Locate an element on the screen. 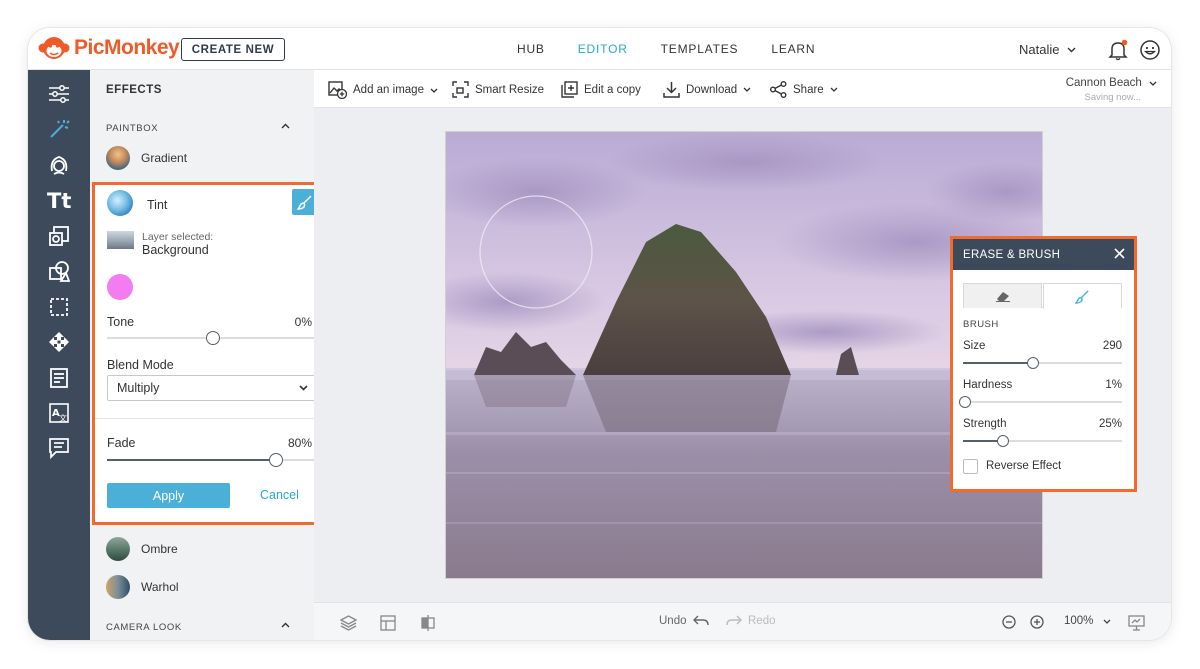 This screenshot has height=669, width=1200. brush-section-header: BRUSH is located at coordinates (981, 324).